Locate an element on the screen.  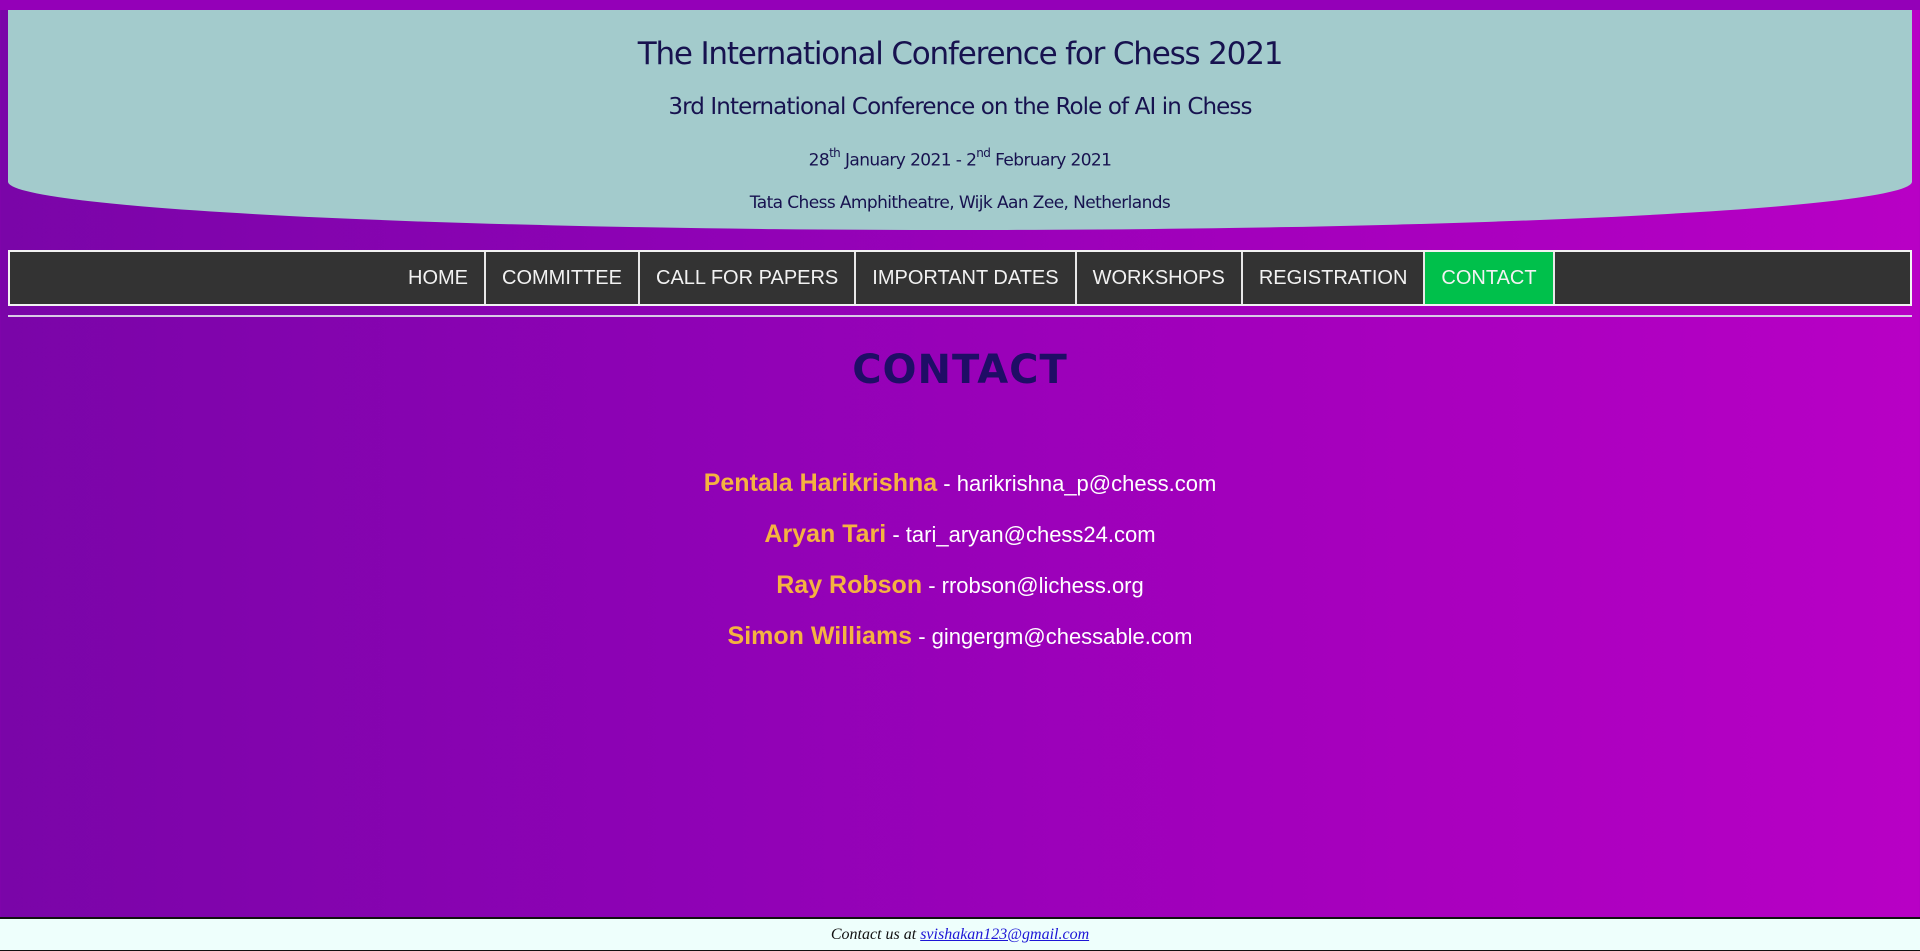
contact-item: Ray Robson - rrobson@lichess.org is located at coordinates (960, 596).